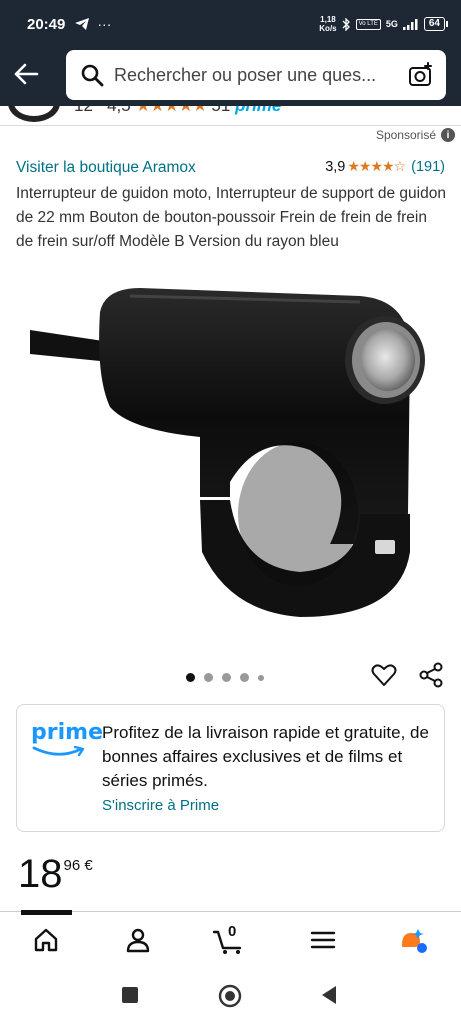  I want to click on rating-value: 3,9, so click(335, 166).